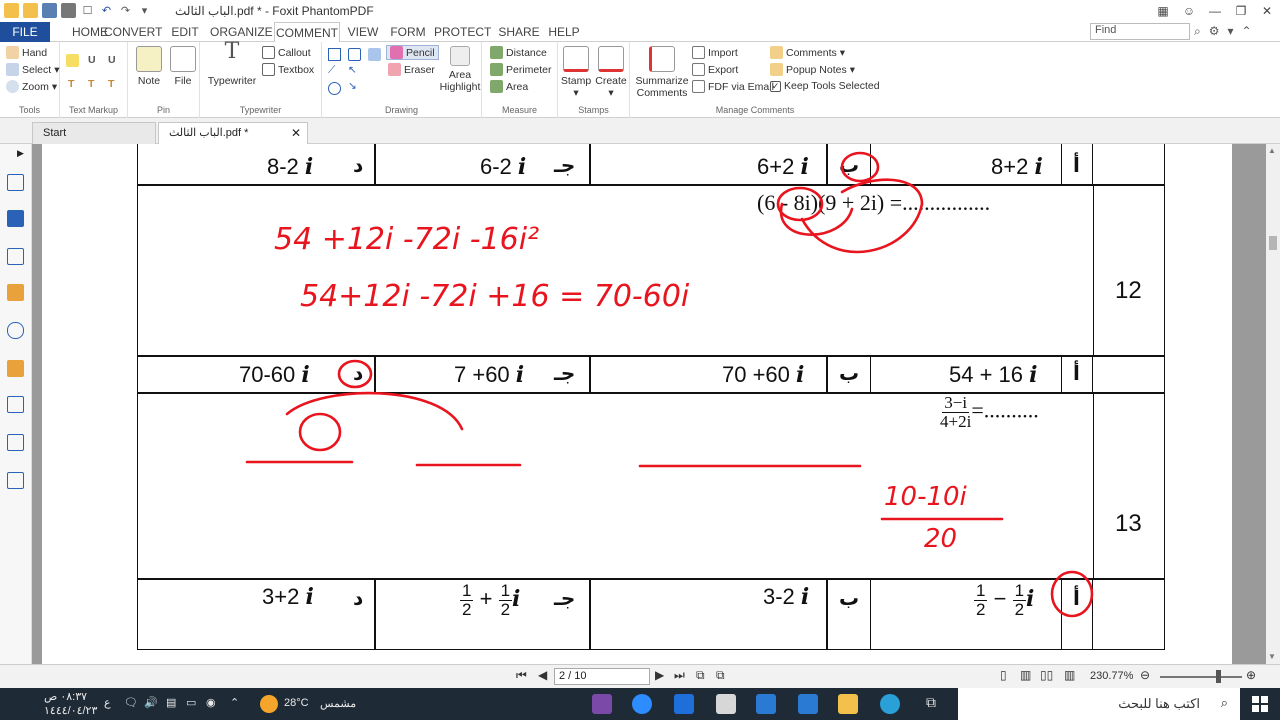  What do you see at coordinates (1272, 150) in the screenshot?
I see `scroll-up-icon: ▲` at bounding box center [1272, 150].